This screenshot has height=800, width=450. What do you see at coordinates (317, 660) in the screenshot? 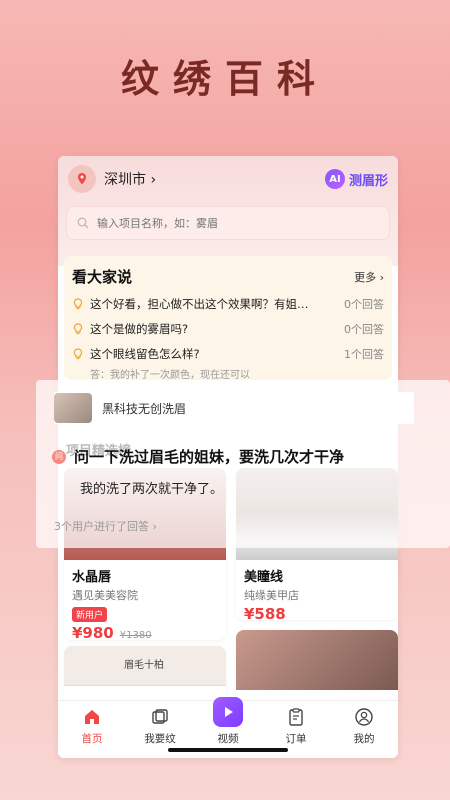
I see `product-image` at bounding box center [317, 660].